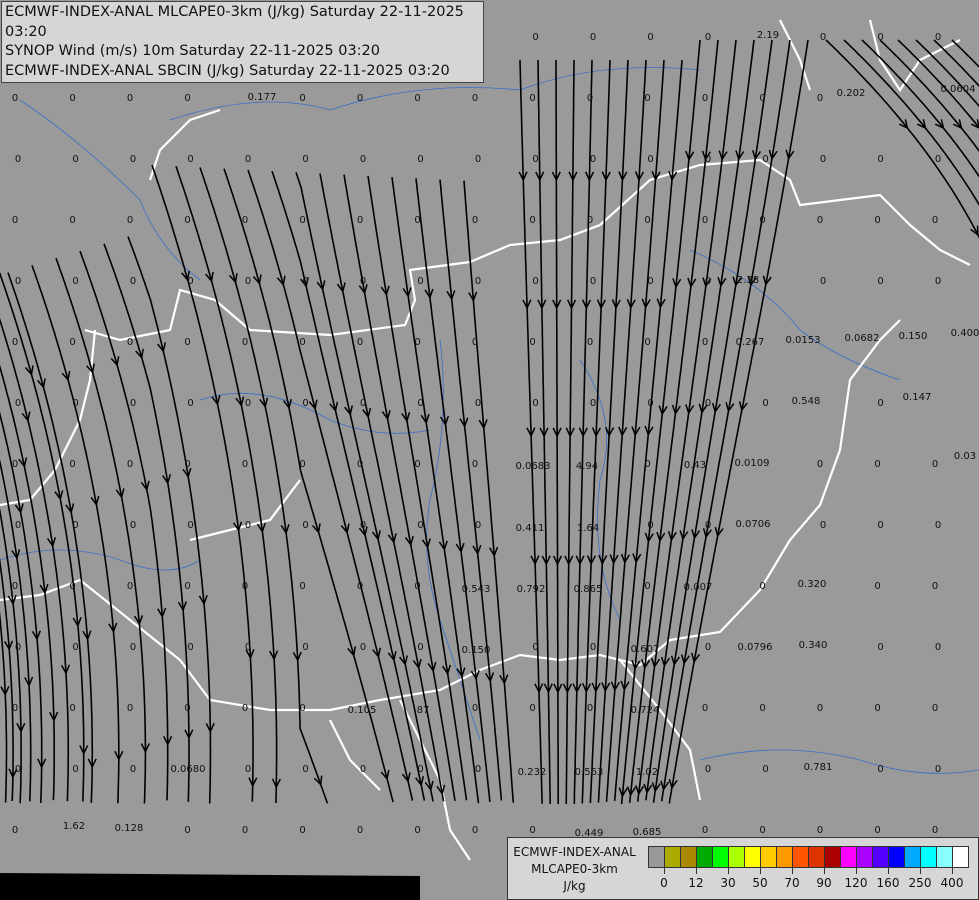 The width and height of the screenshot is (979, 900). I want to click on cape-value-label: 0.0706, so click(753, 524).